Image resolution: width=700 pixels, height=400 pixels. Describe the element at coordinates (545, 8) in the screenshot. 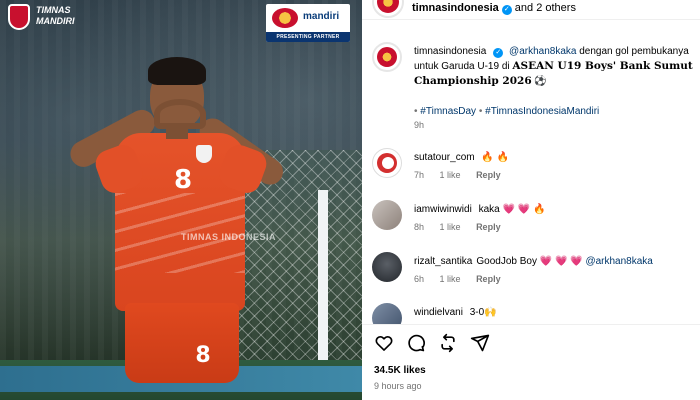

I see `header-collaborators: and 2 others` at that location.